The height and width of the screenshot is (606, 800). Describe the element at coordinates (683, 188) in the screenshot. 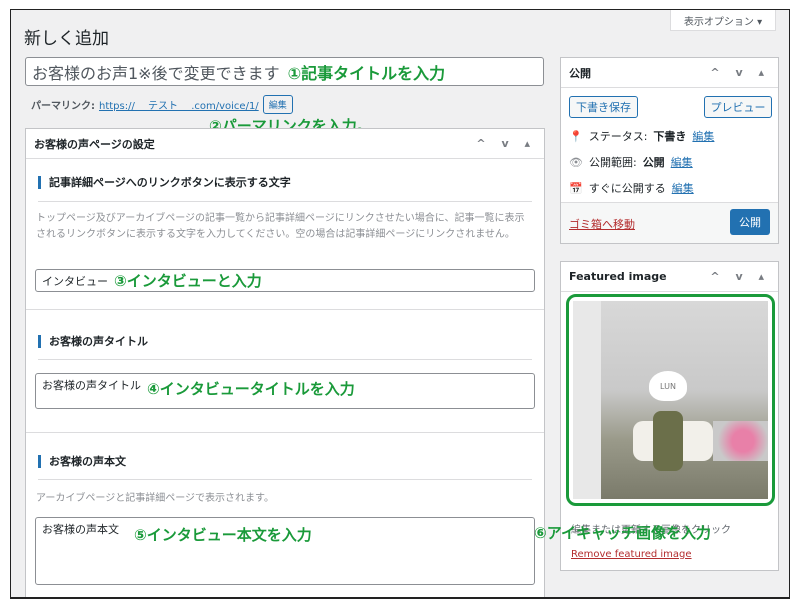

I see `edit-schedule-link: 編集` at that location.